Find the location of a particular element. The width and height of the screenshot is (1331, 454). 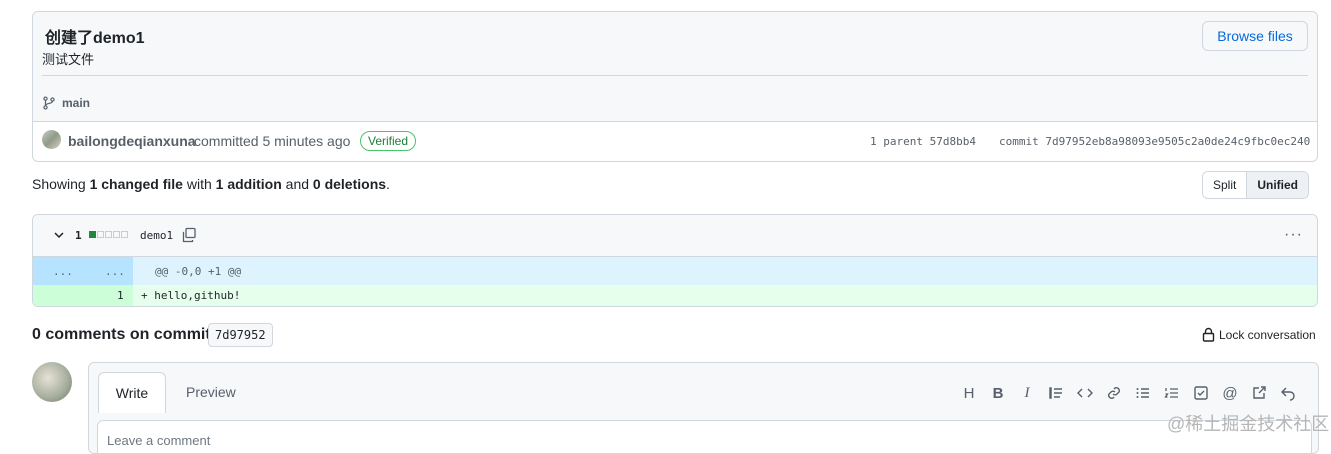

cross-reference-icon is located at coordinates (1259, 393).